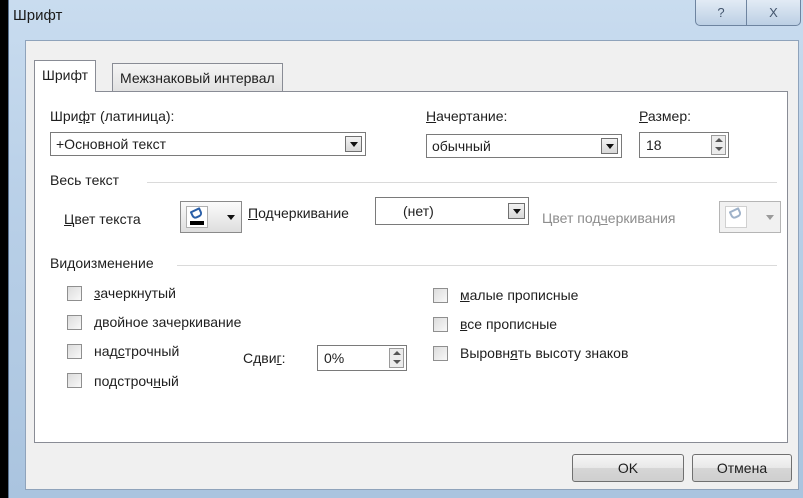 The image size is (803, 498). I want to click on underline-label: Подчеркивание, so click(298, 213).